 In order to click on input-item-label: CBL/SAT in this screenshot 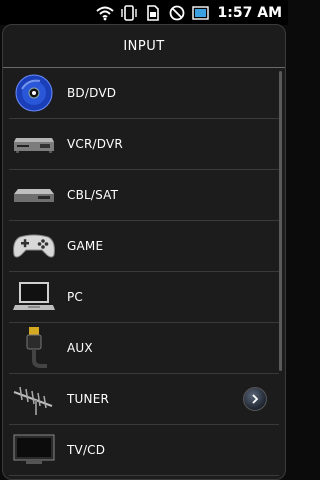, I will do `click(93, 195)`.